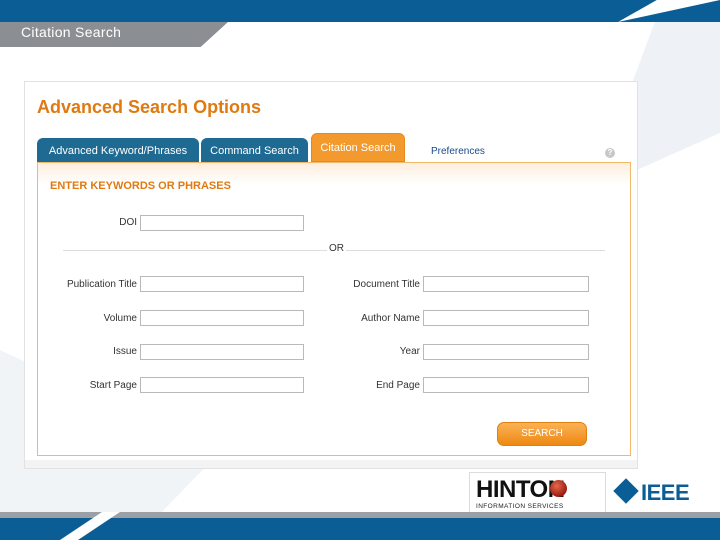 Image resolution: width=720 pixels, height=540 pixels. I want to click on year-input, so click(506, 352).